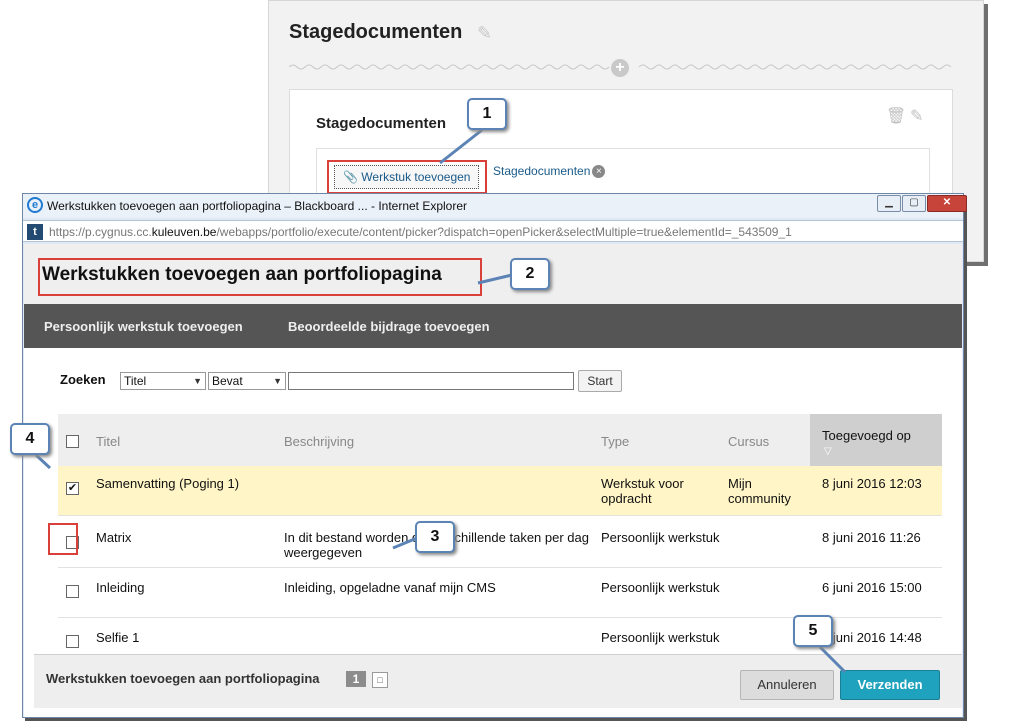 The width and height of the screenshot is (1032, 724). What do you see at coordinates (542, 171) in the screenshot?
I see `artifact-tag-label: Stagedocumenten` at bounding box center [542, 171].